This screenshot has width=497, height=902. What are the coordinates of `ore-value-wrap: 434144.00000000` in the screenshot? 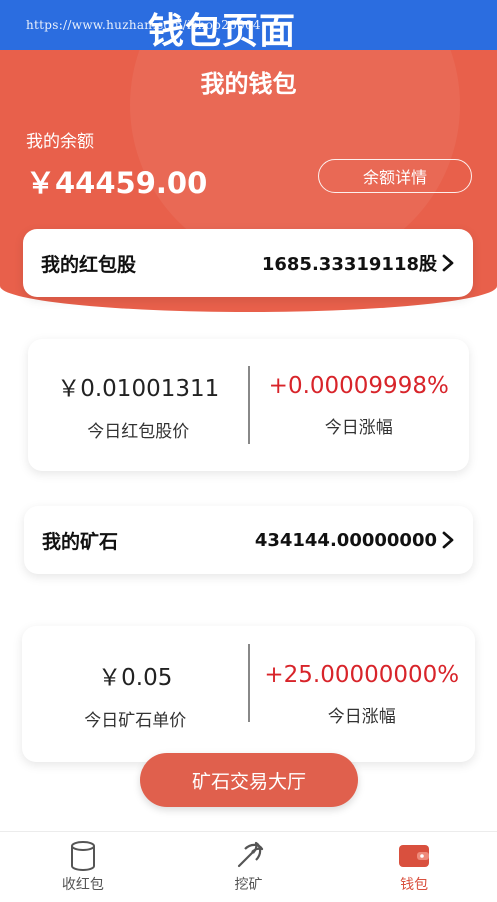 It's located at (355, 540).